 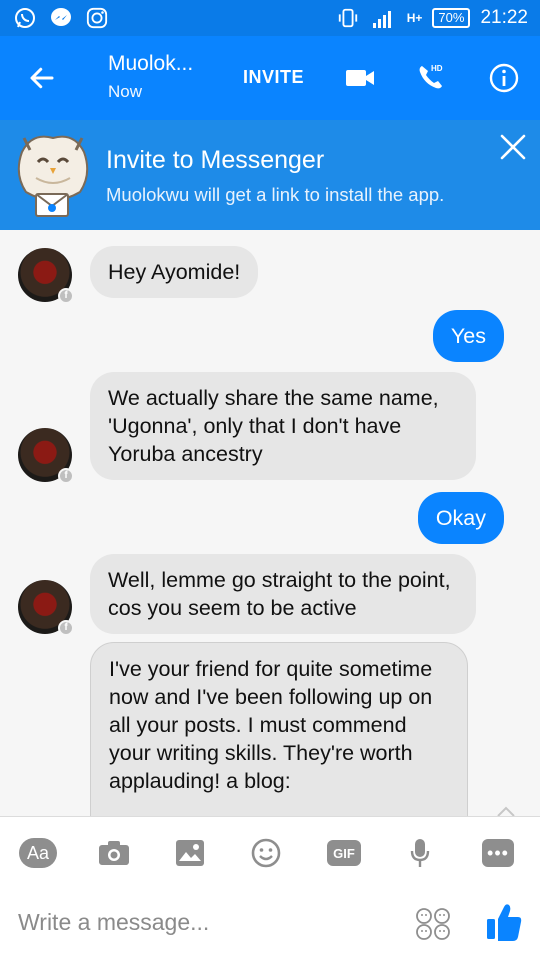 I want to click on info-icon, so click(x=504, y=78).